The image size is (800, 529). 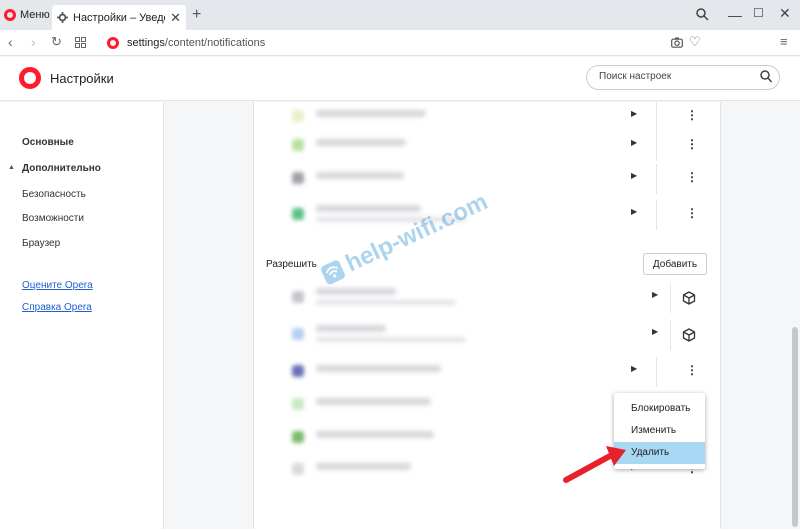 I want to click on grid-icon, so click(x=80, y=42).